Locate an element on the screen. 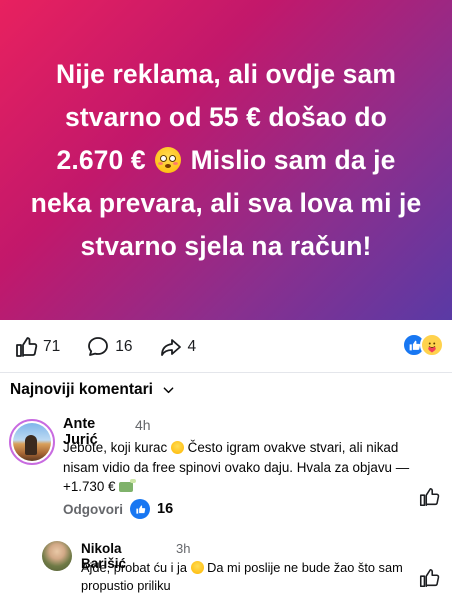 The width and height of the screenshot is (452, 600). divider is located at coordinates (226, 372).